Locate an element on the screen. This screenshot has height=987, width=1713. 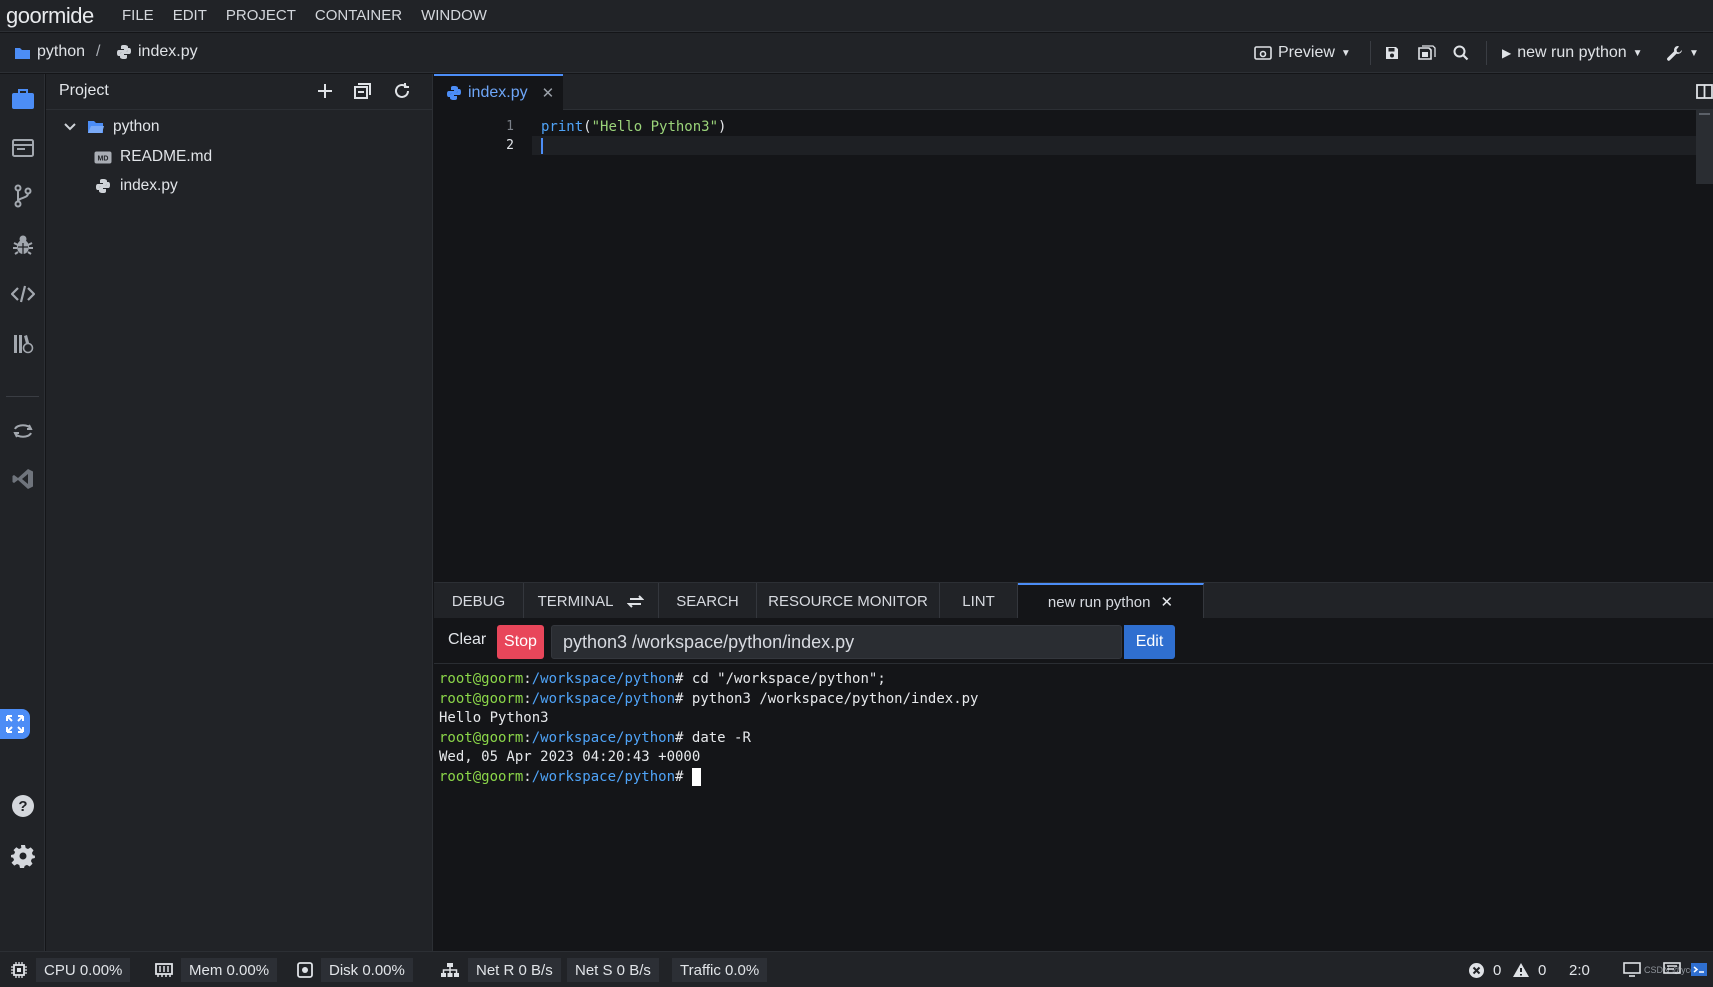
git-branch-icon is located at coordinates (23, 196).